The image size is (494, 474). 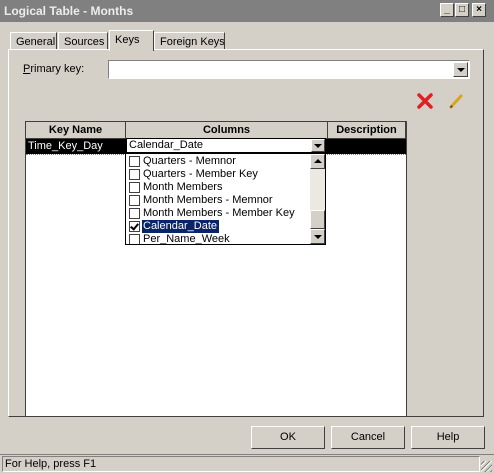 I want to click on pencil-edit-icon, so click(x=456, y=101).